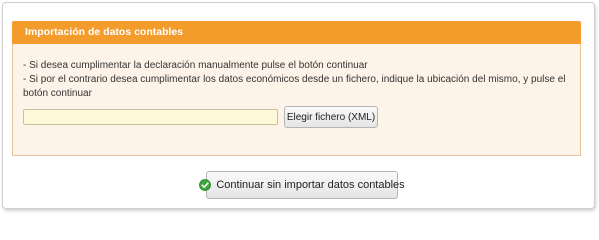  I want to click on check-circle-icon, so click(205, 185).